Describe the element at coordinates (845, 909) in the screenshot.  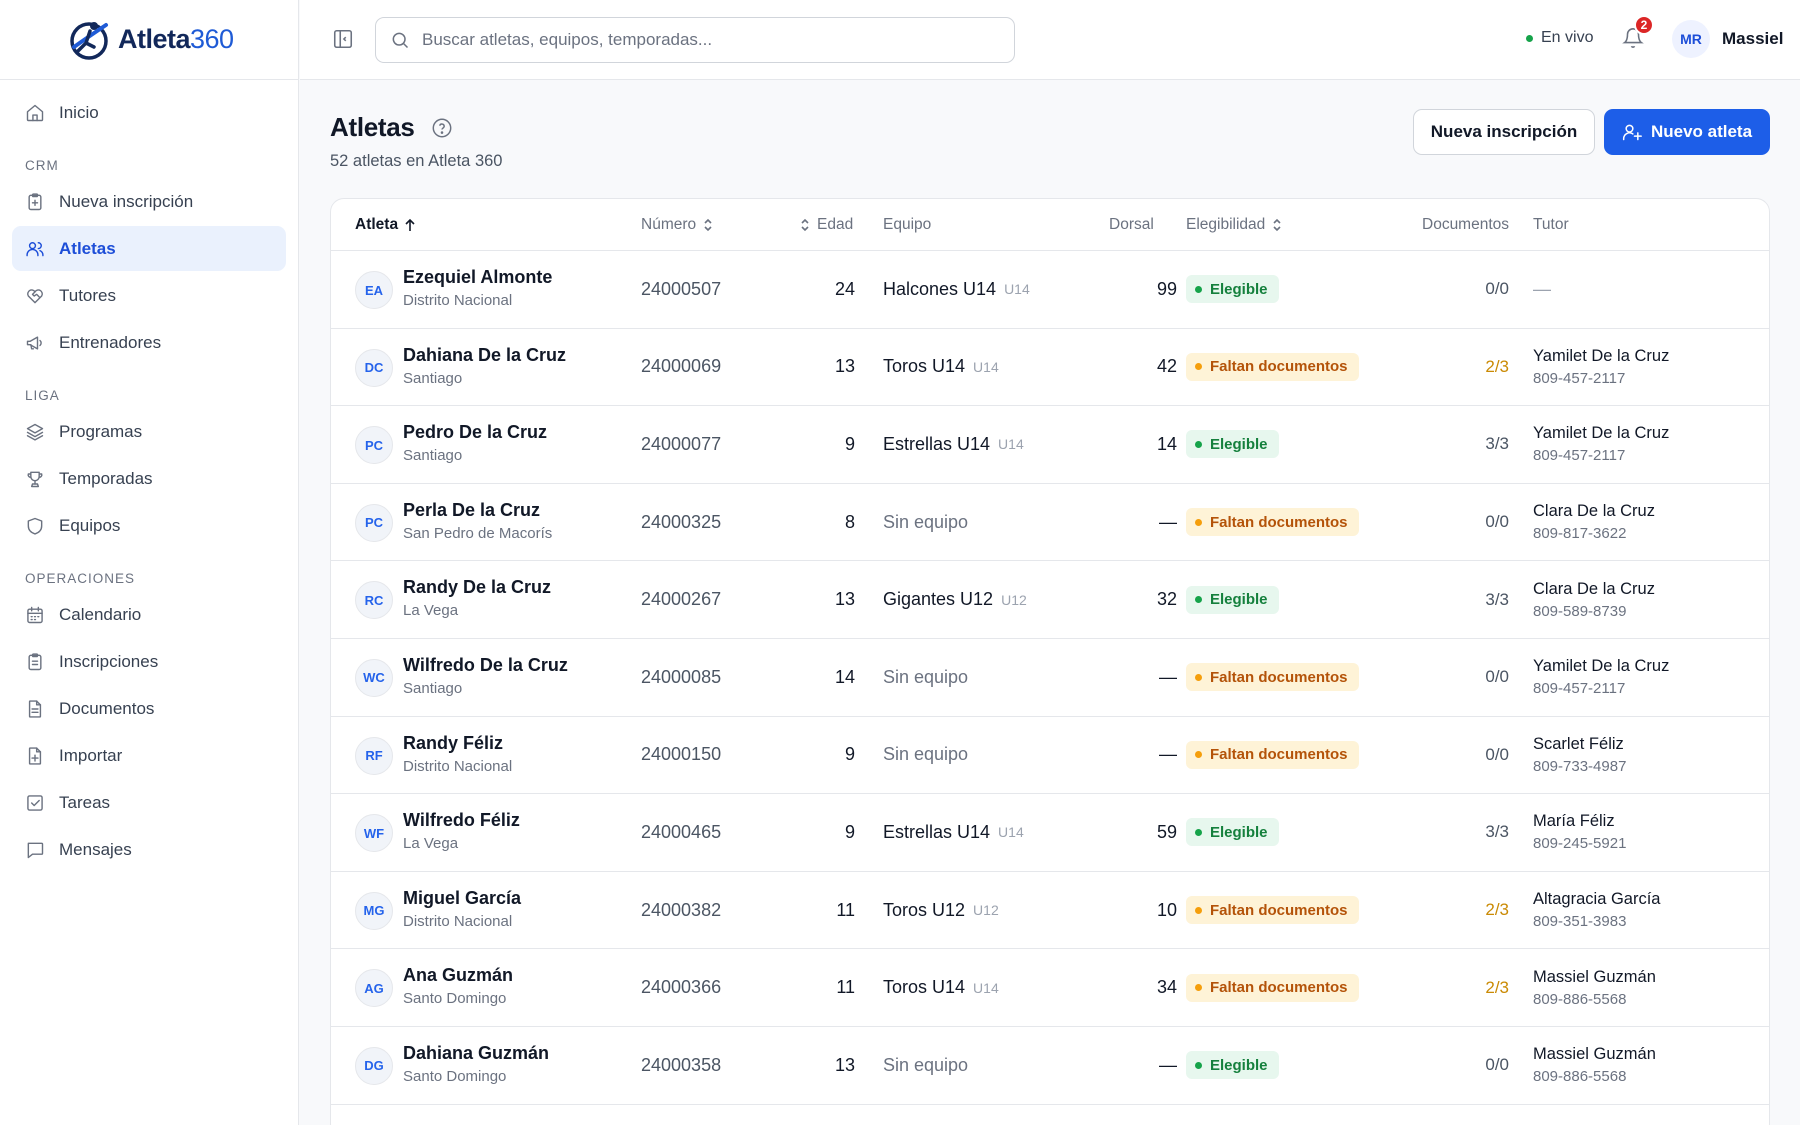
I see `athlete-age: 11` at that location.